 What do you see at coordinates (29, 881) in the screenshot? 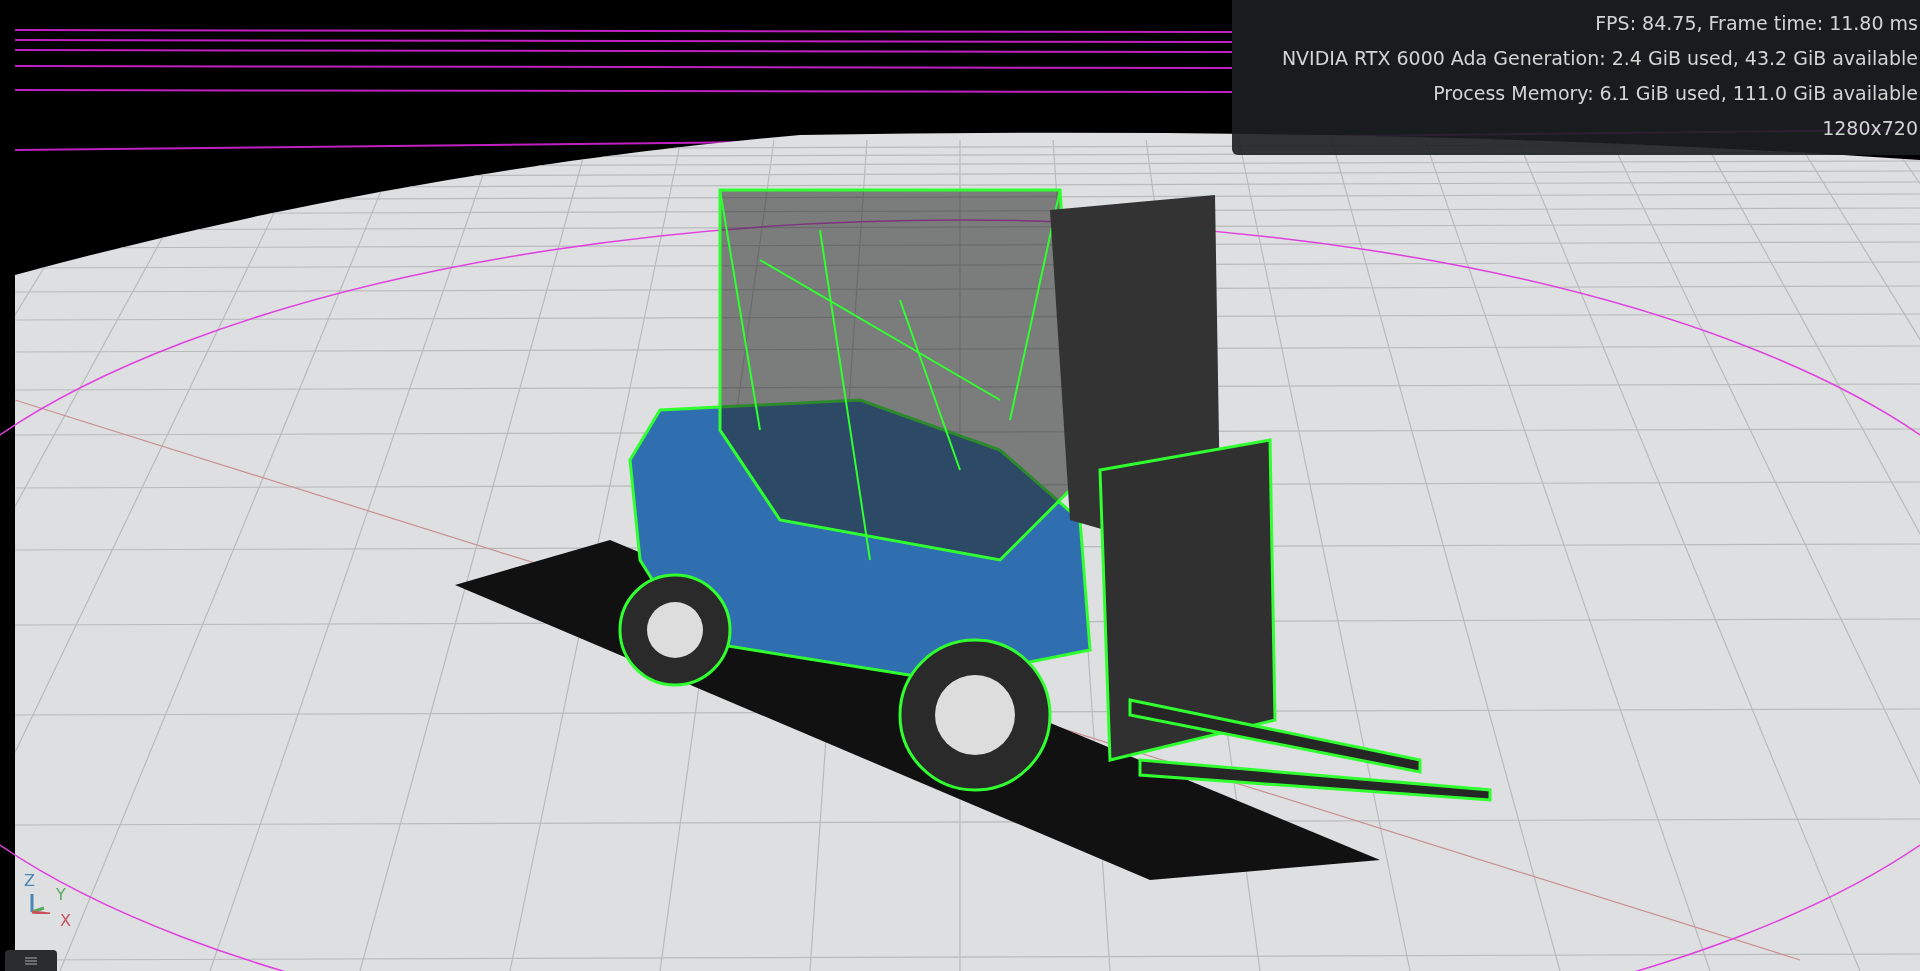
I see `axis-label: Z` at bounding box center [29, 881].